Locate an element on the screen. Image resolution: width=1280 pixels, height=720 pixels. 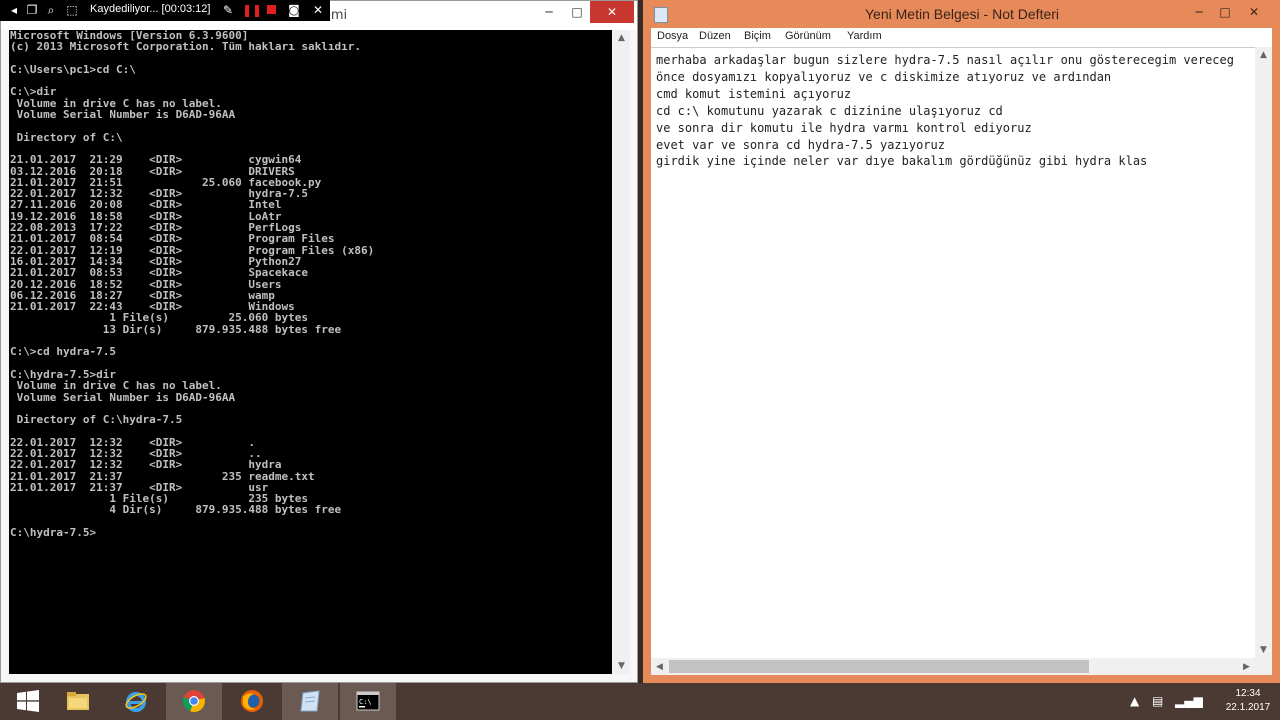
clock-time: 12:34 is located at coordinates (1248, 693).